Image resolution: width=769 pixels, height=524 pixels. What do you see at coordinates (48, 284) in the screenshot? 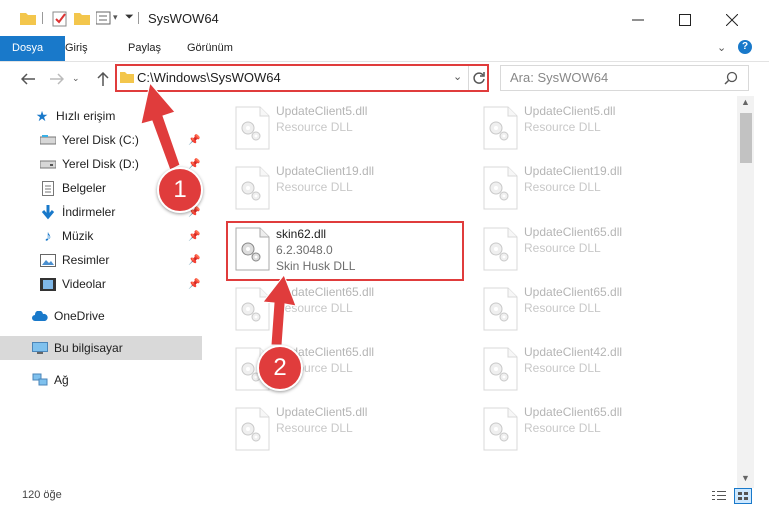
I see `videos-icon` at bounding box center [48, 284].